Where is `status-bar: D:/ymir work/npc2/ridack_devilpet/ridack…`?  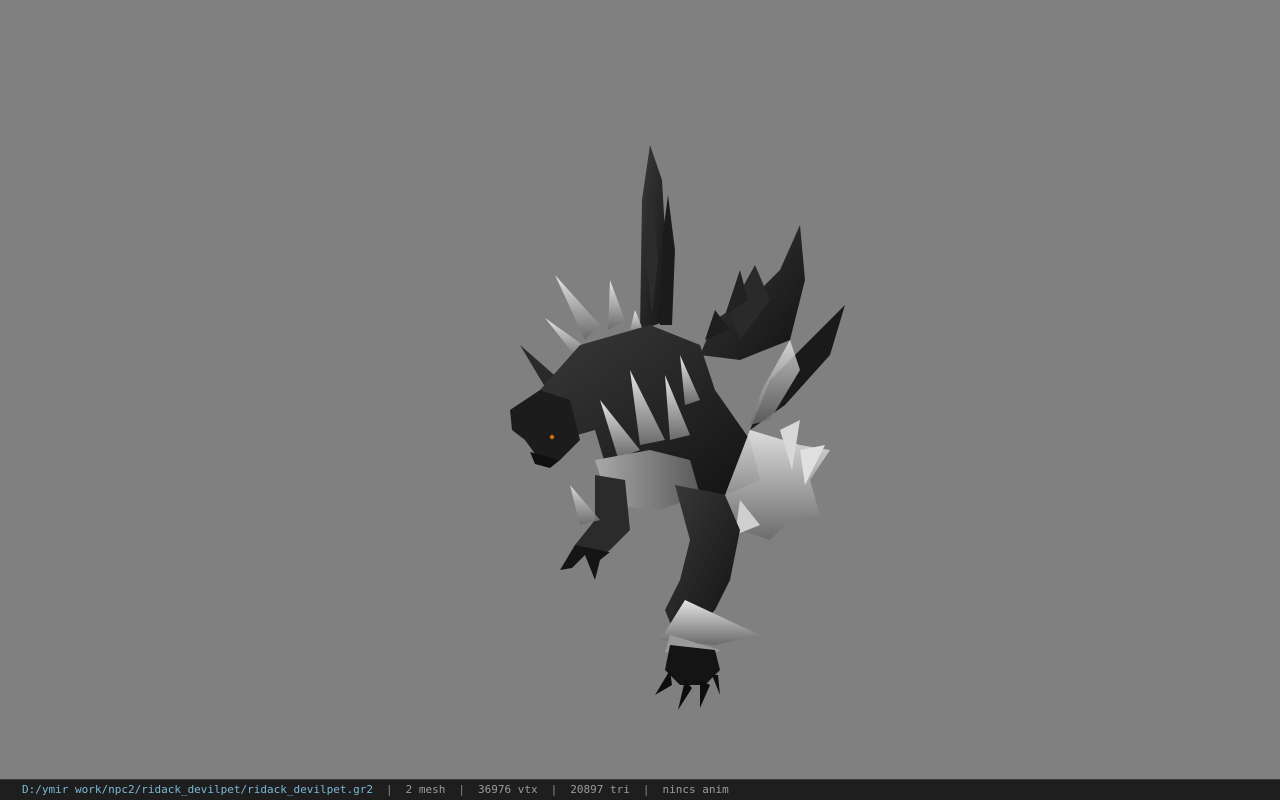 status-bar: D:/ymir work/npc2/ridack_devilpet/ridack… is located at coordinates (640, 789).